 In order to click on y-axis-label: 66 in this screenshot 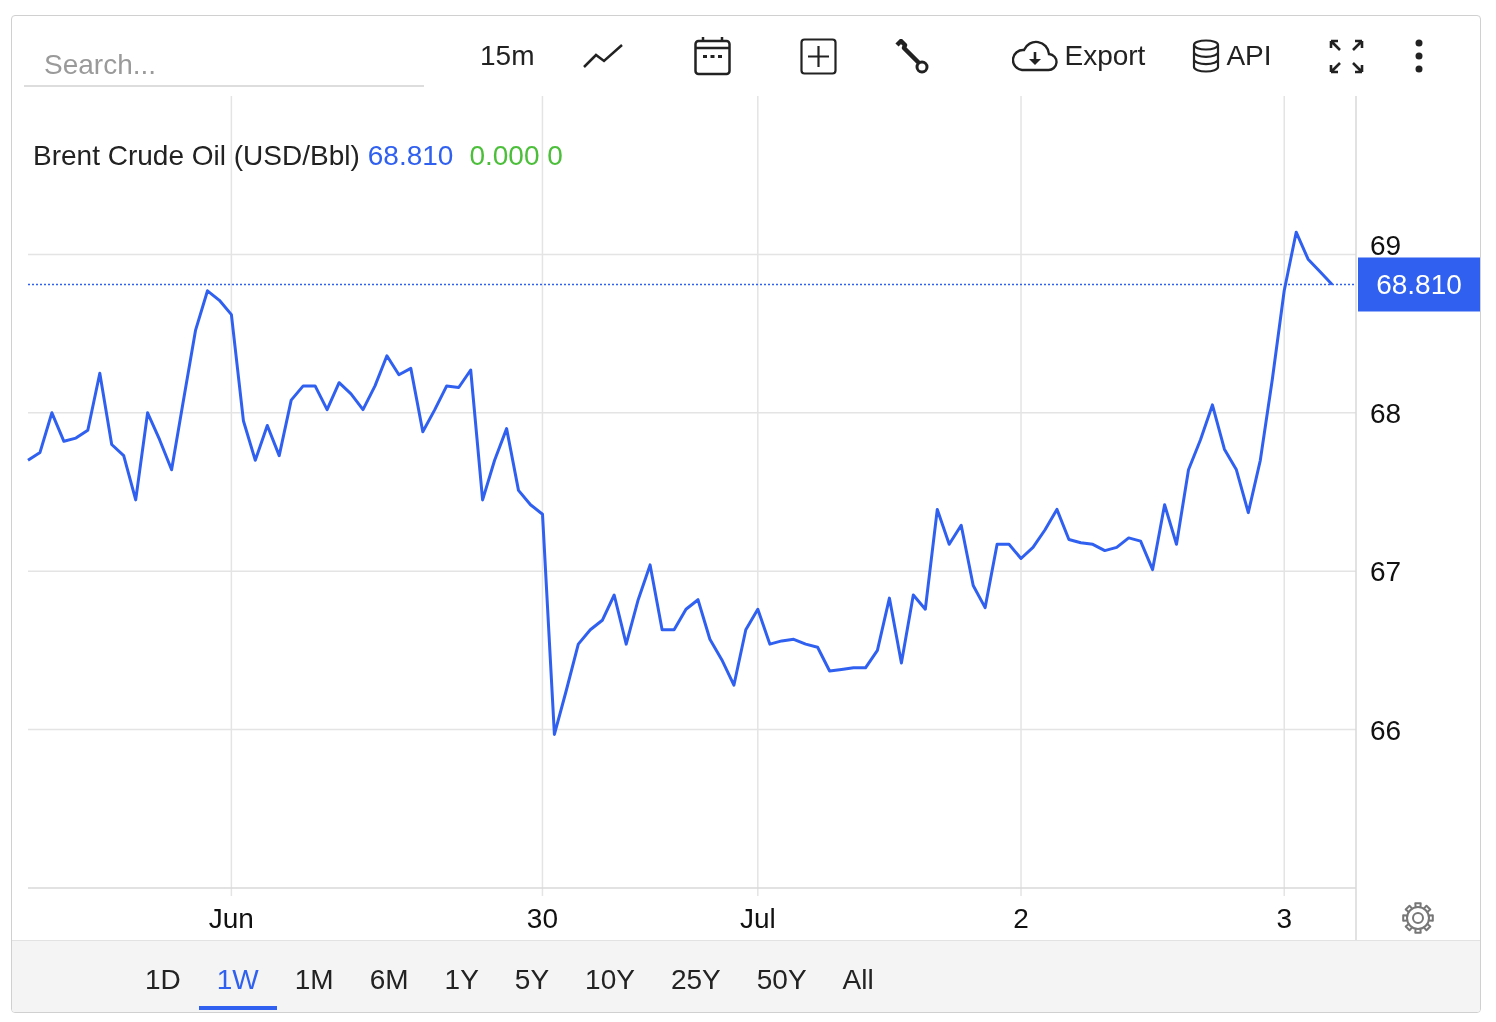, I will do `click(1386, 730)`.